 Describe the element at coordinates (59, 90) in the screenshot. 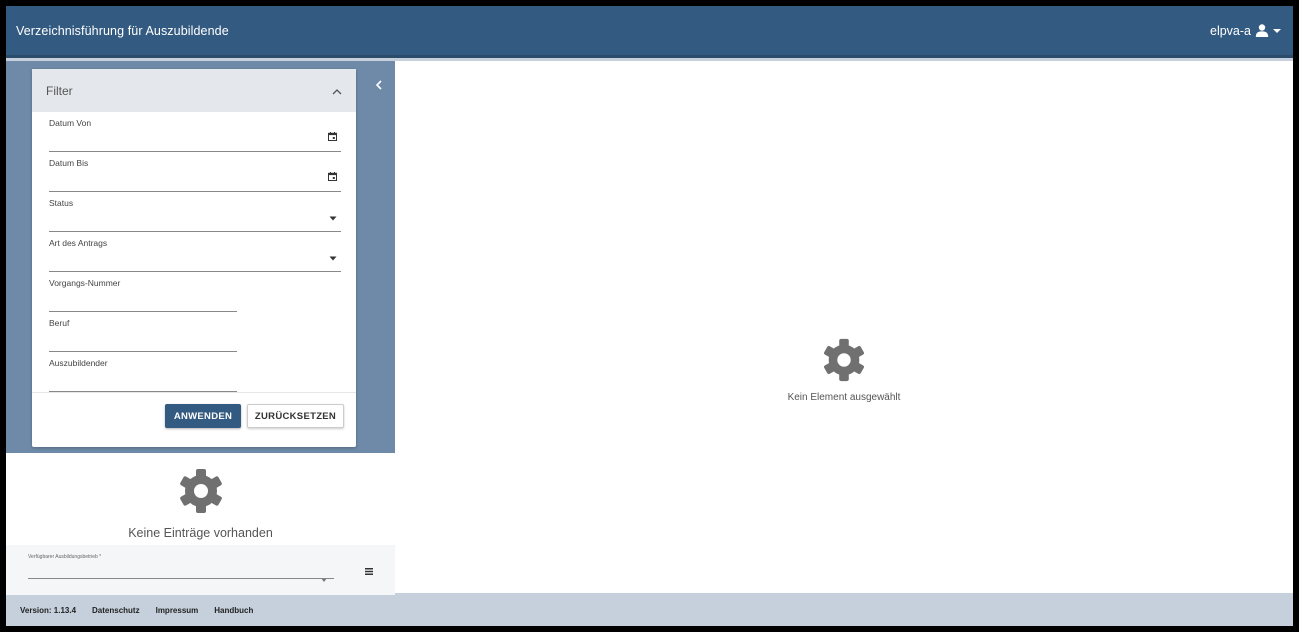

I see `filter-title: Filter` at that location.